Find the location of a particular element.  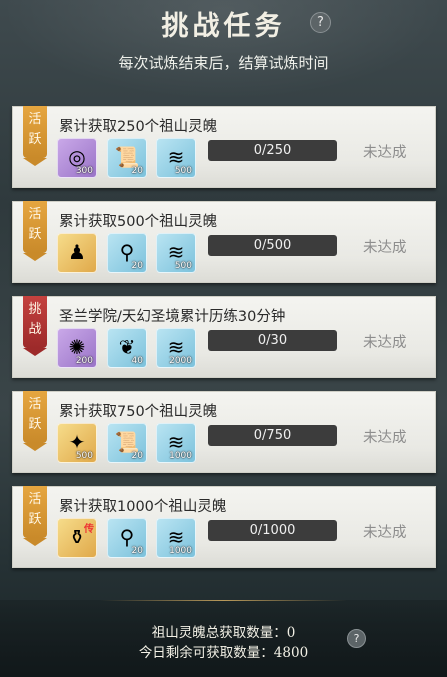

task-card: 活跃累计获取1000个祖山灵魄 ⚱ 传 ⚲ 20 ≋ 1000 0/1000 未达成 is located at coordinates (224, 527).